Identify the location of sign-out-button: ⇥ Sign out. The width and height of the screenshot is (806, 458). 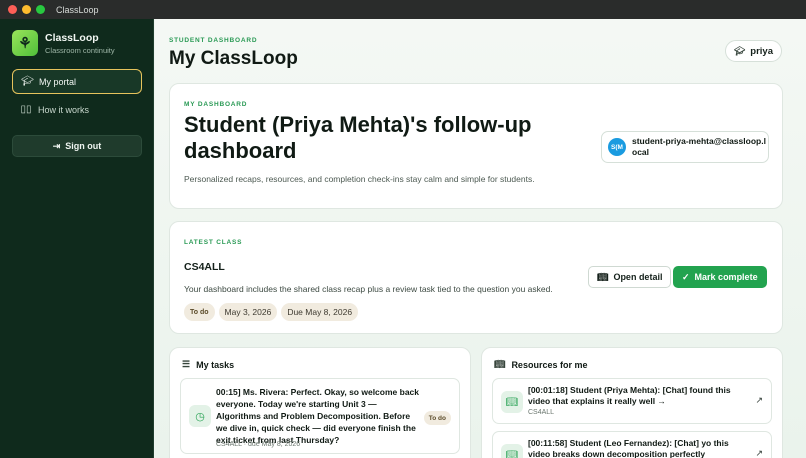
(77, 146).